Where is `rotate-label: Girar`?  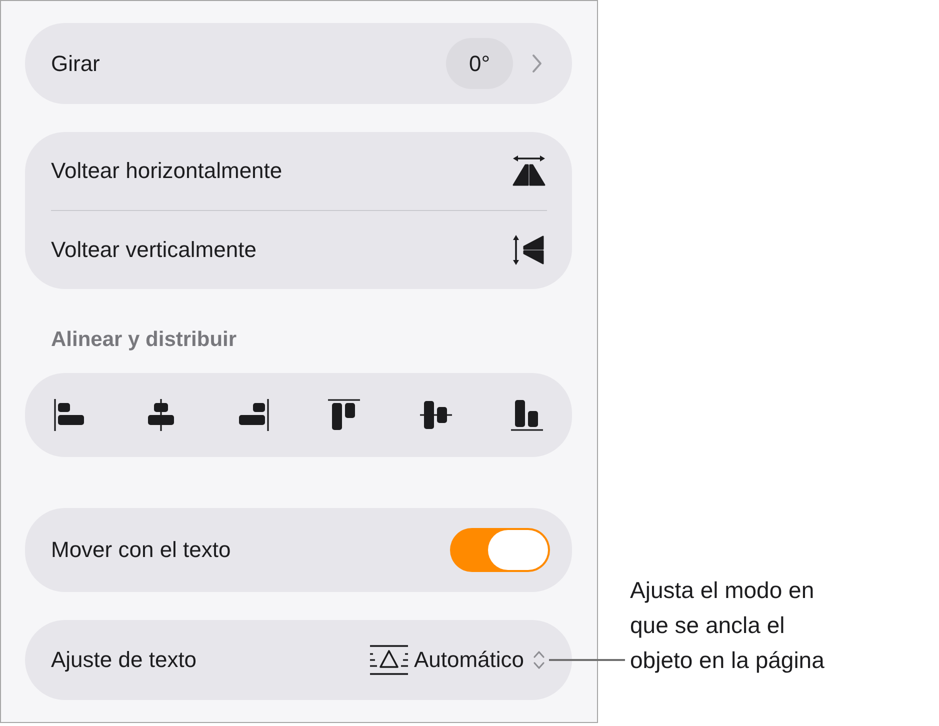
rotate-label: Girar is located at coordinates (76, 64).